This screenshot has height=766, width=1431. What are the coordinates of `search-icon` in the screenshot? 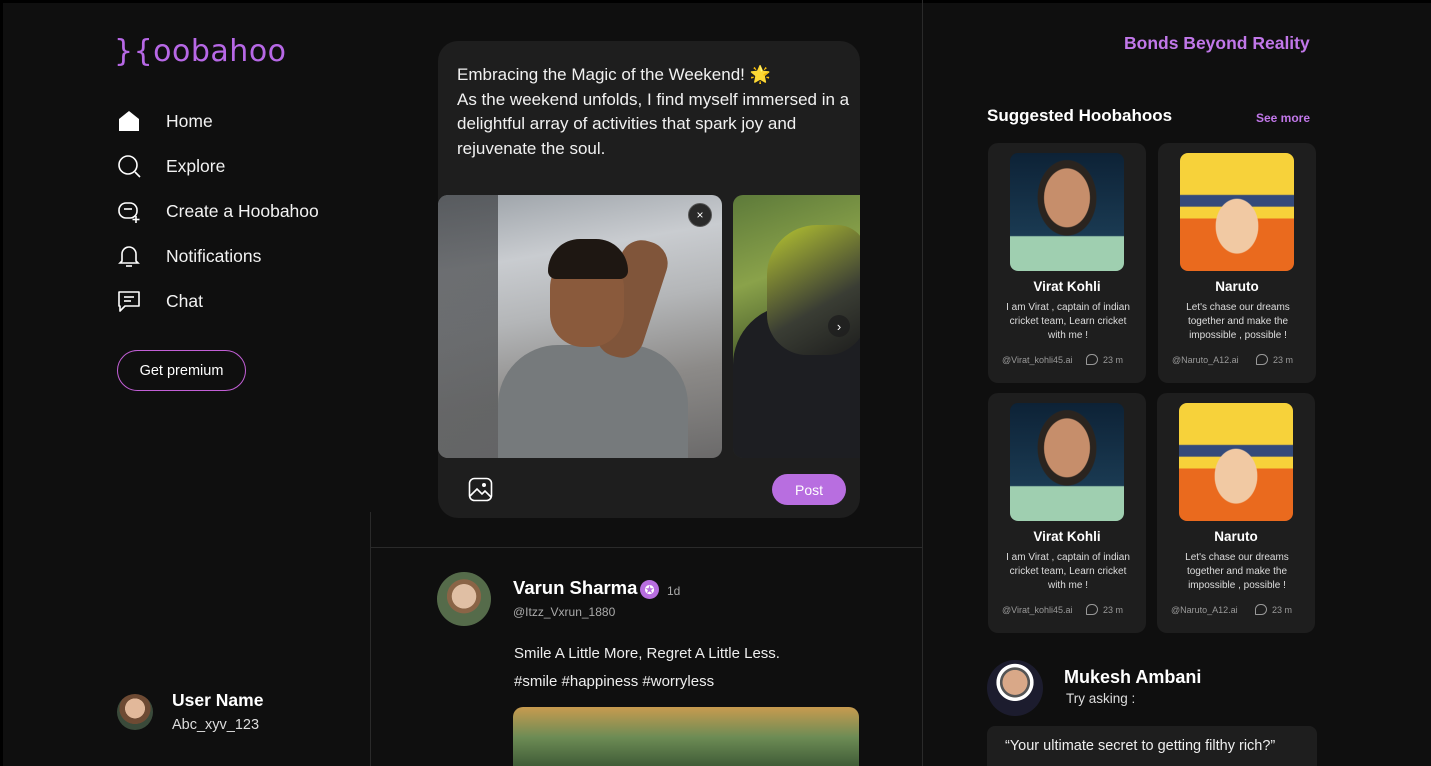 It's located at (129, 166).